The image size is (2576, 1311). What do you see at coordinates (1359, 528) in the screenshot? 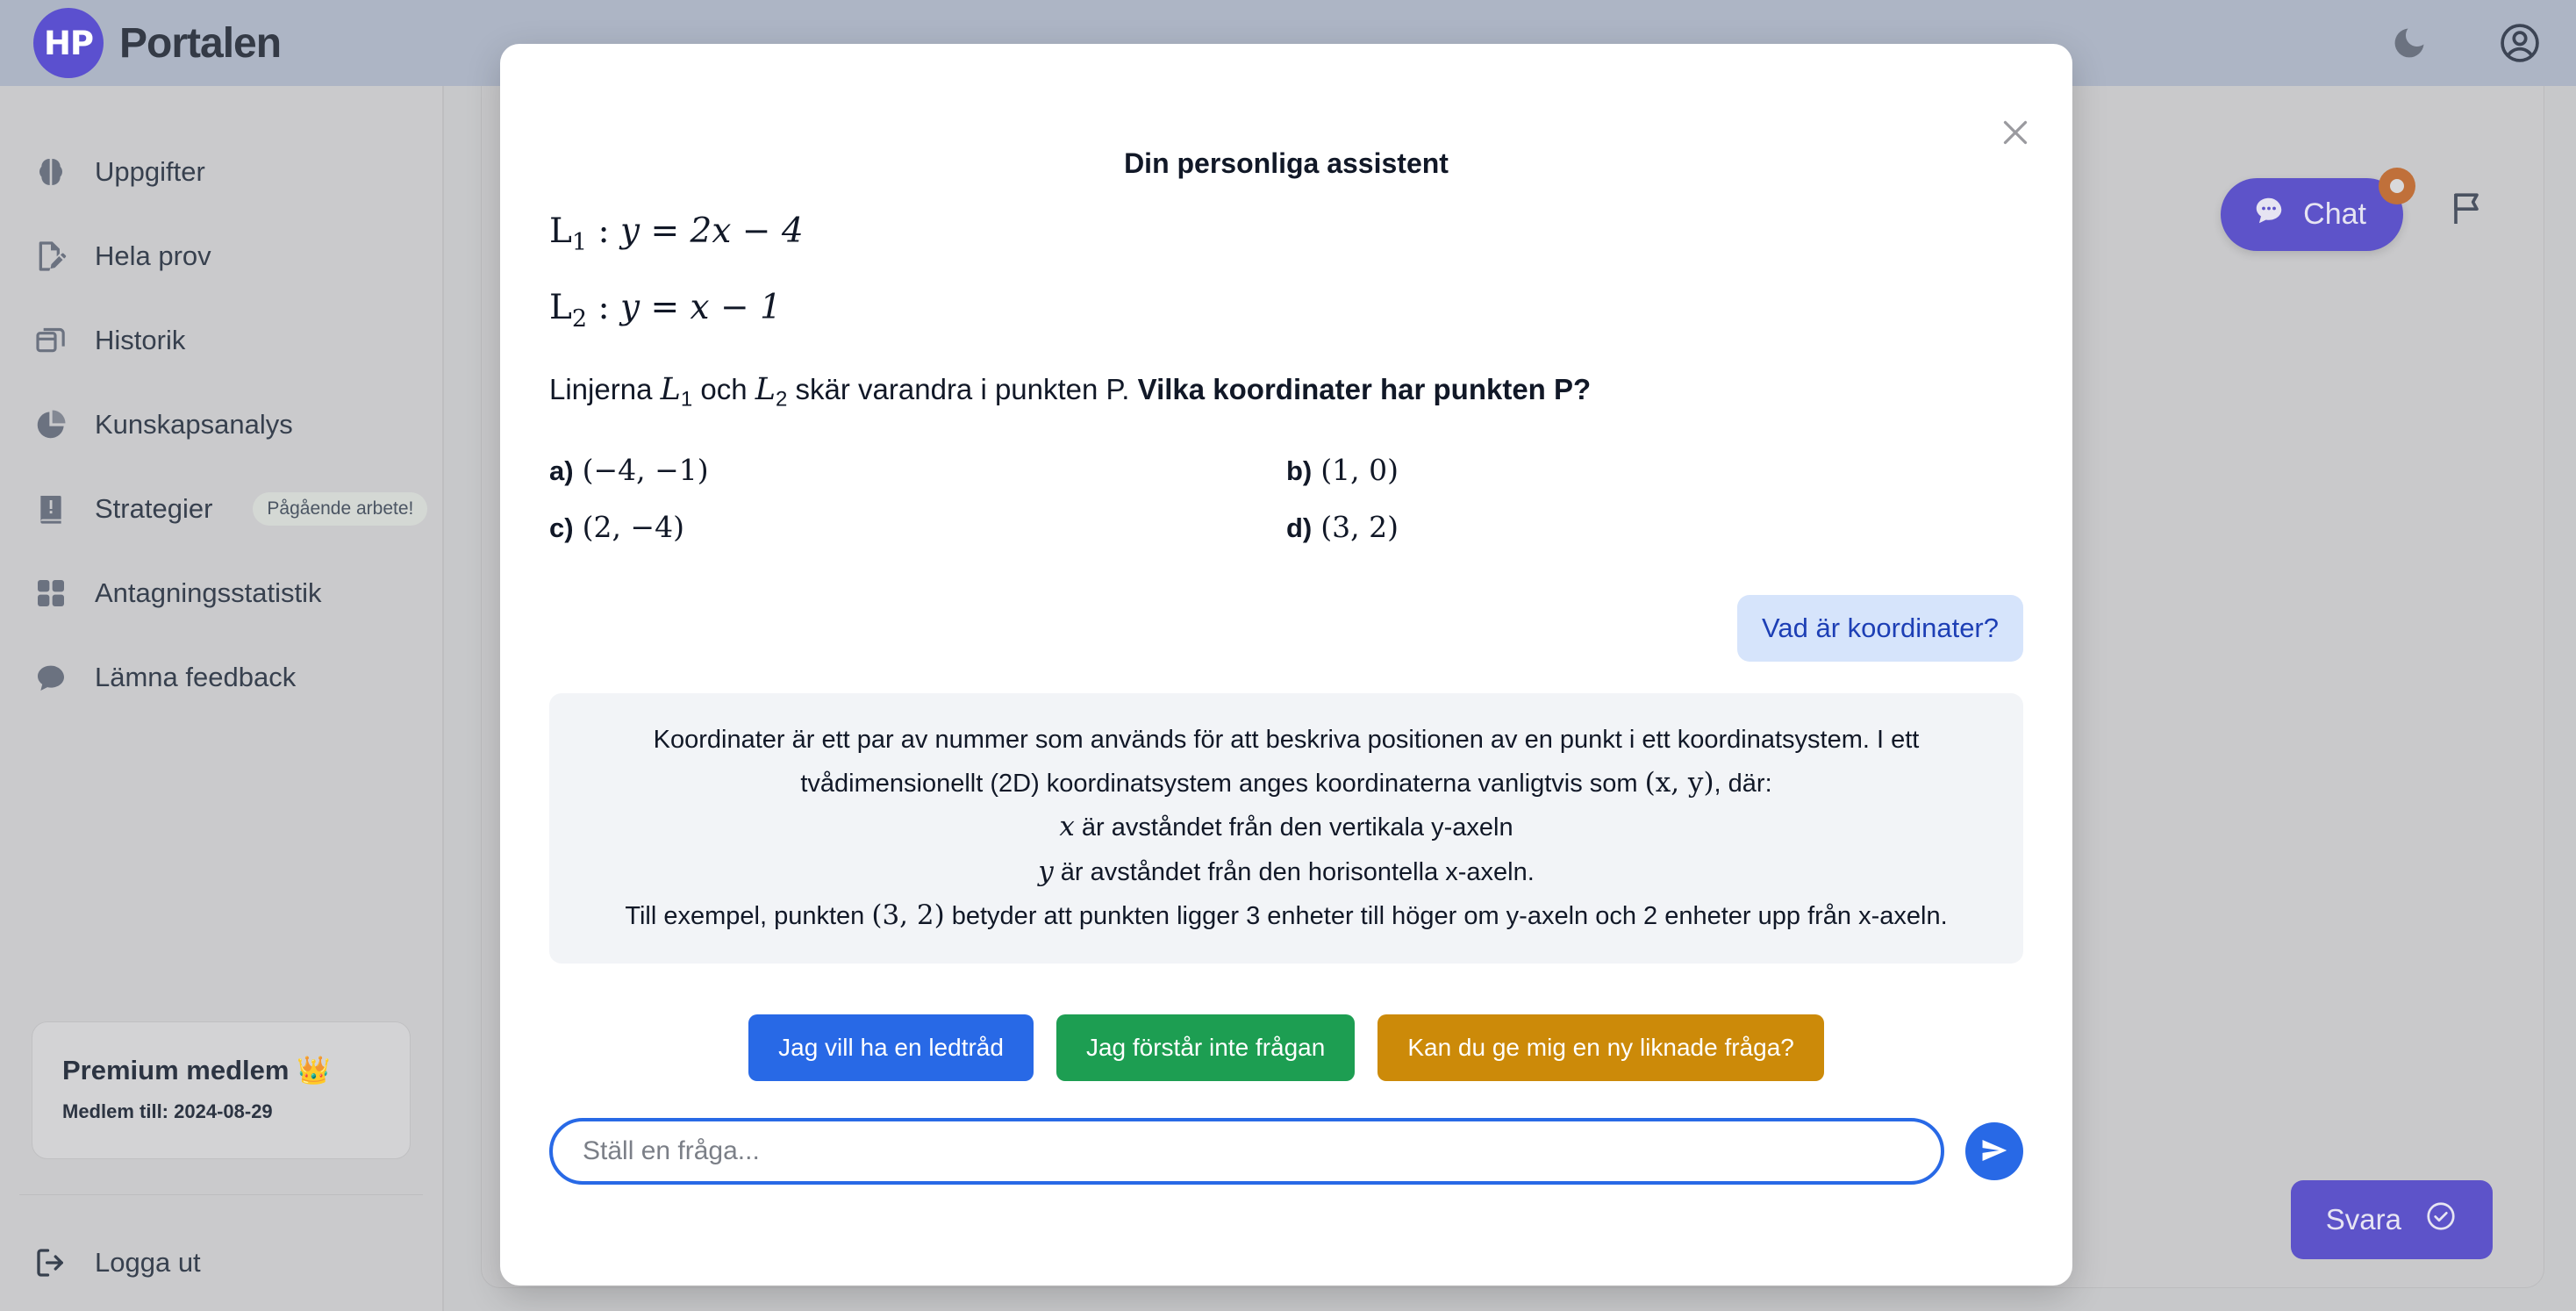
I see `option-d-value: (3, 2)` at bounding box center [1359, 528].